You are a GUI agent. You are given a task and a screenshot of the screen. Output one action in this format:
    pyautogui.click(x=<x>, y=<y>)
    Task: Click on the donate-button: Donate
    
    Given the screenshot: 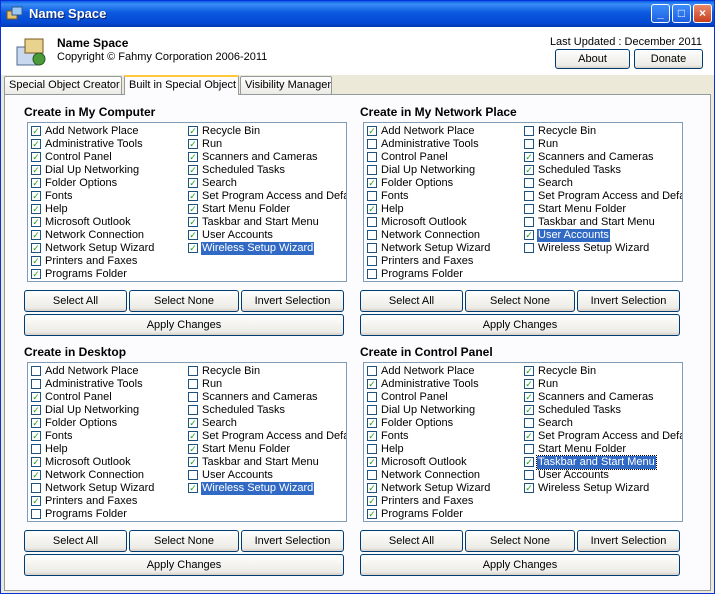 What is the action you would take?
    pyautogui.click(x=668, y=59)
    